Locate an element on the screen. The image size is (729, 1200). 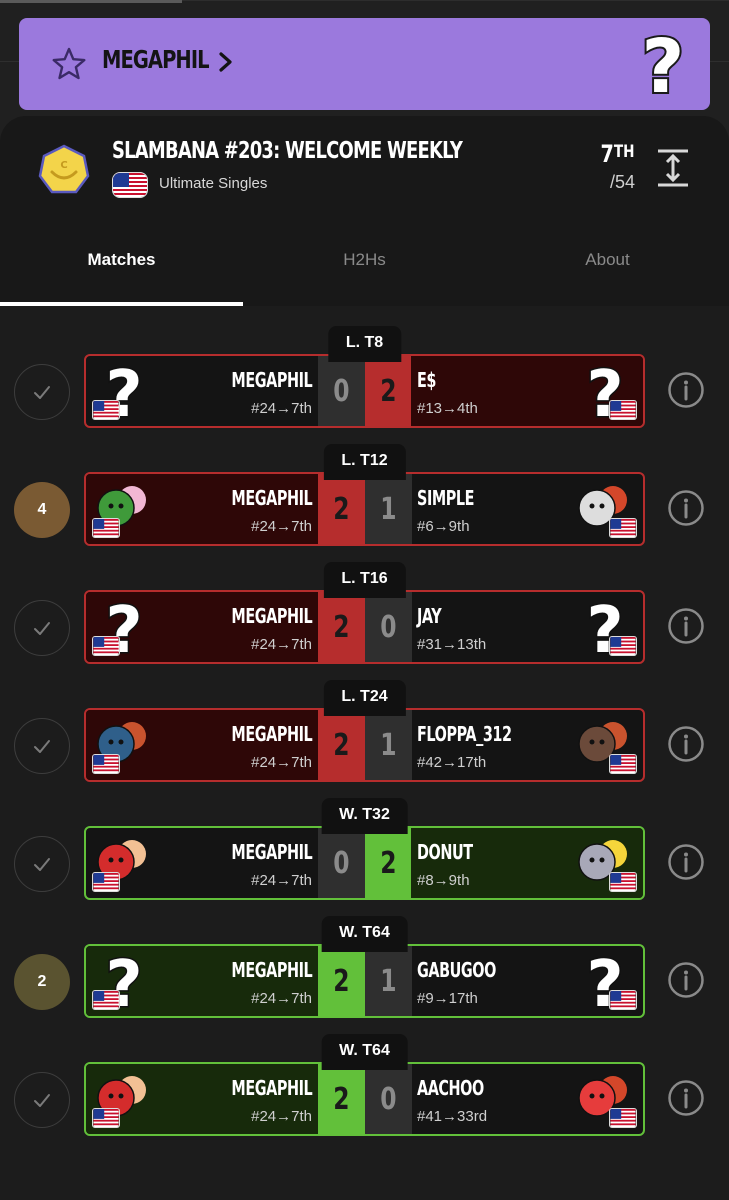
round-label: W. T64 is located at coordinates (364, 1052).